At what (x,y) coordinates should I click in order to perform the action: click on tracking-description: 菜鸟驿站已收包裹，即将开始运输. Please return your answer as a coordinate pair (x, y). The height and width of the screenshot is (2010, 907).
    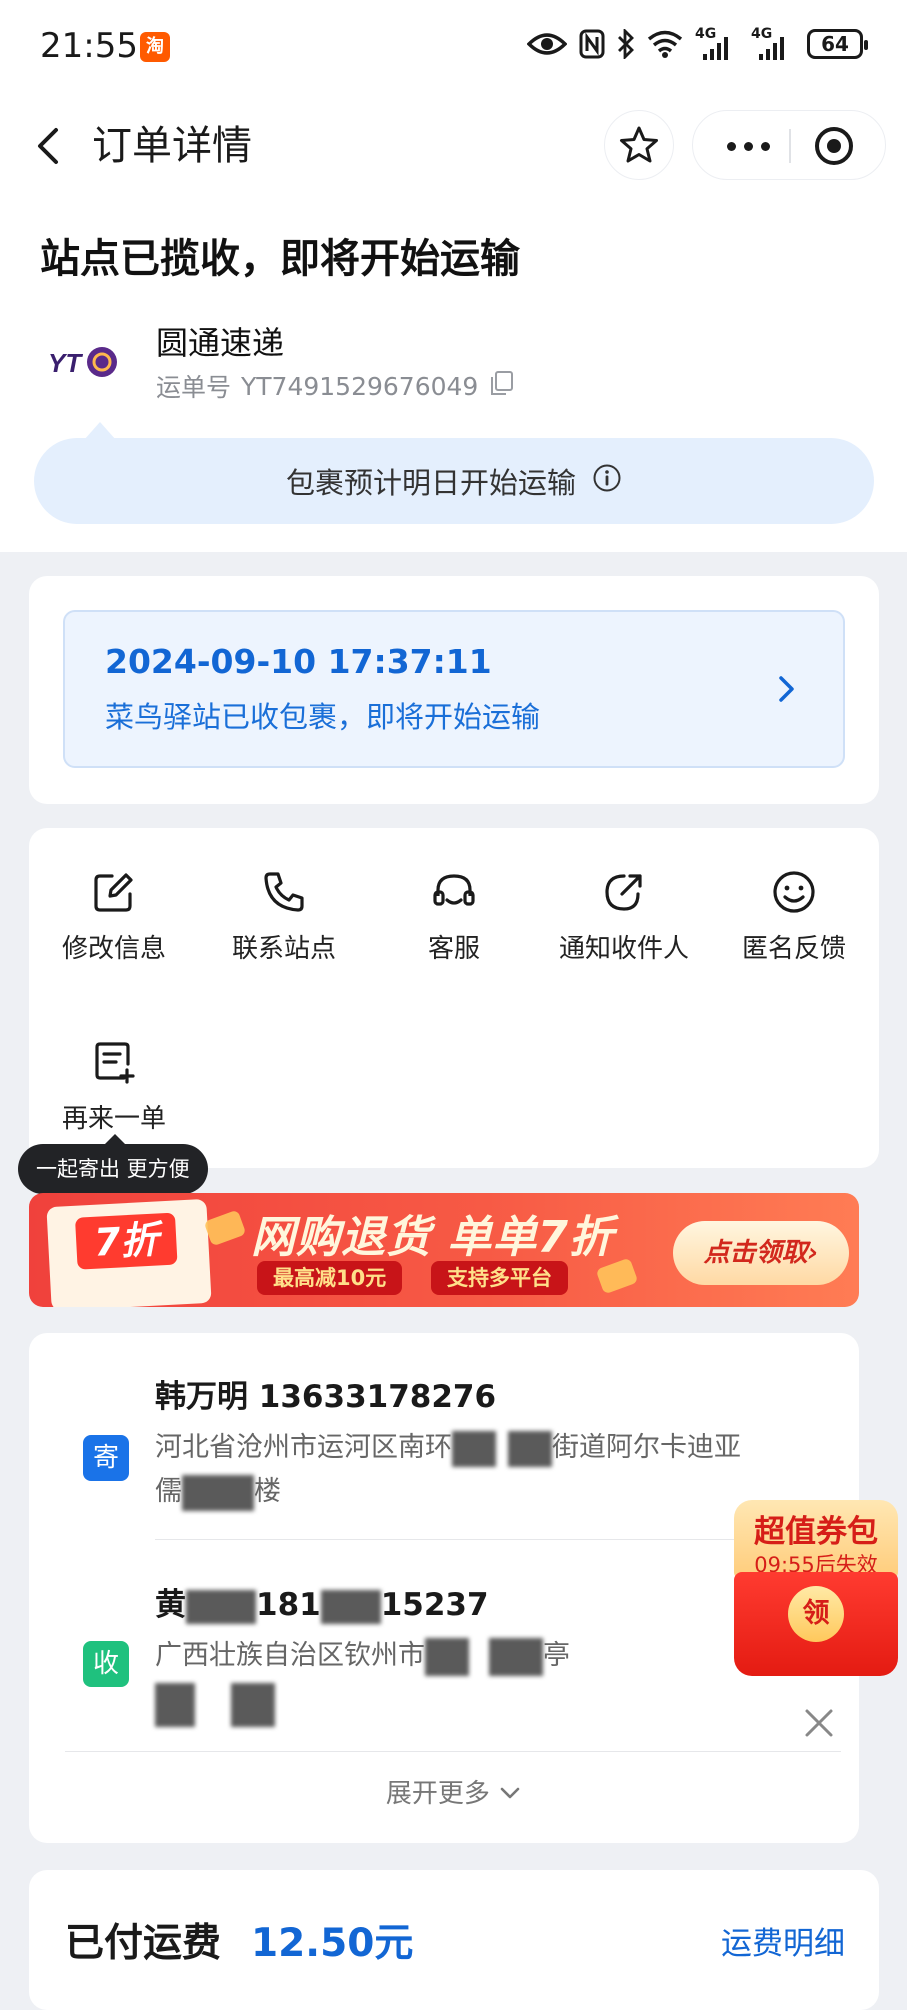
    Looking at the image, I should click on (323, 717).